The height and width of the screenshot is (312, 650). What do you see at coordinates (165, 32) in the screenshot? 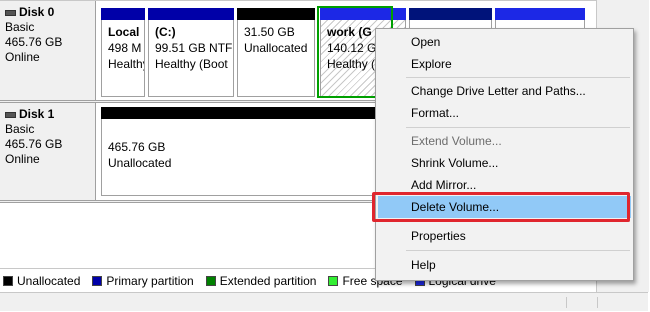
I see `partition-name: (C:)` at bounding box center [165, 32].